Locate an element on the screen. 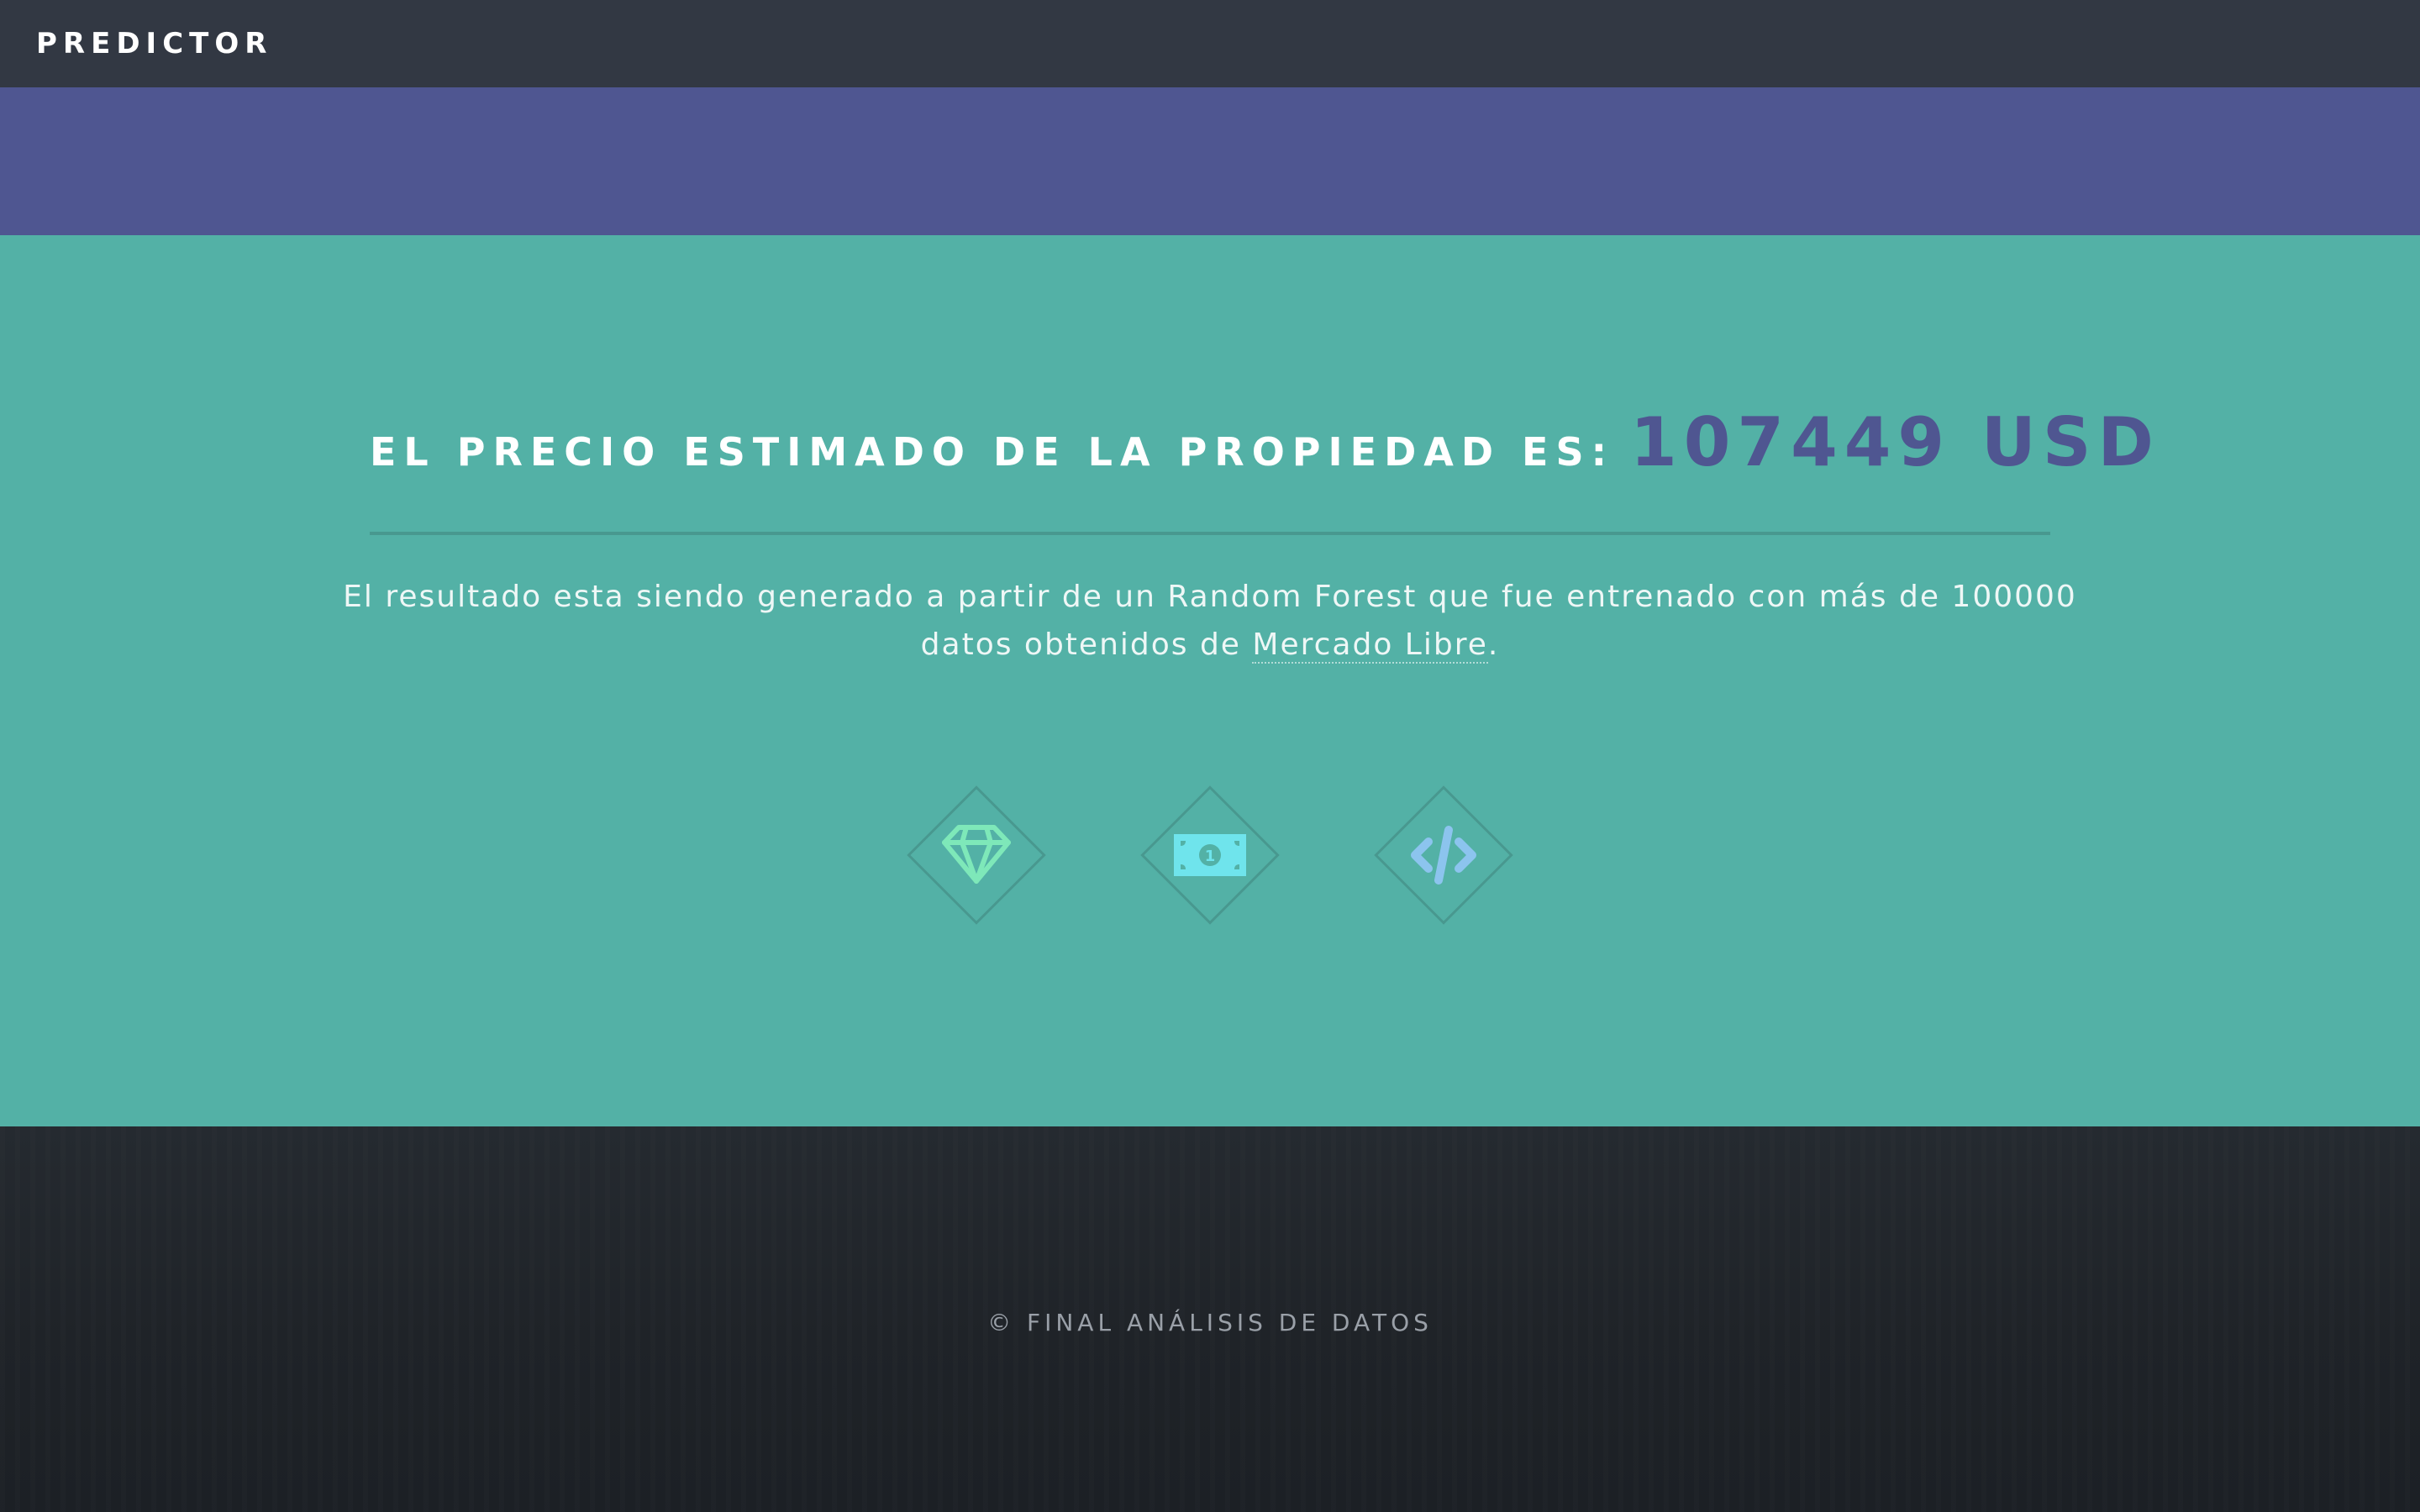 Image resolution: width=2420 pixels, height=1512 pixels. diamond-frame is located at coordinates (976, 855).